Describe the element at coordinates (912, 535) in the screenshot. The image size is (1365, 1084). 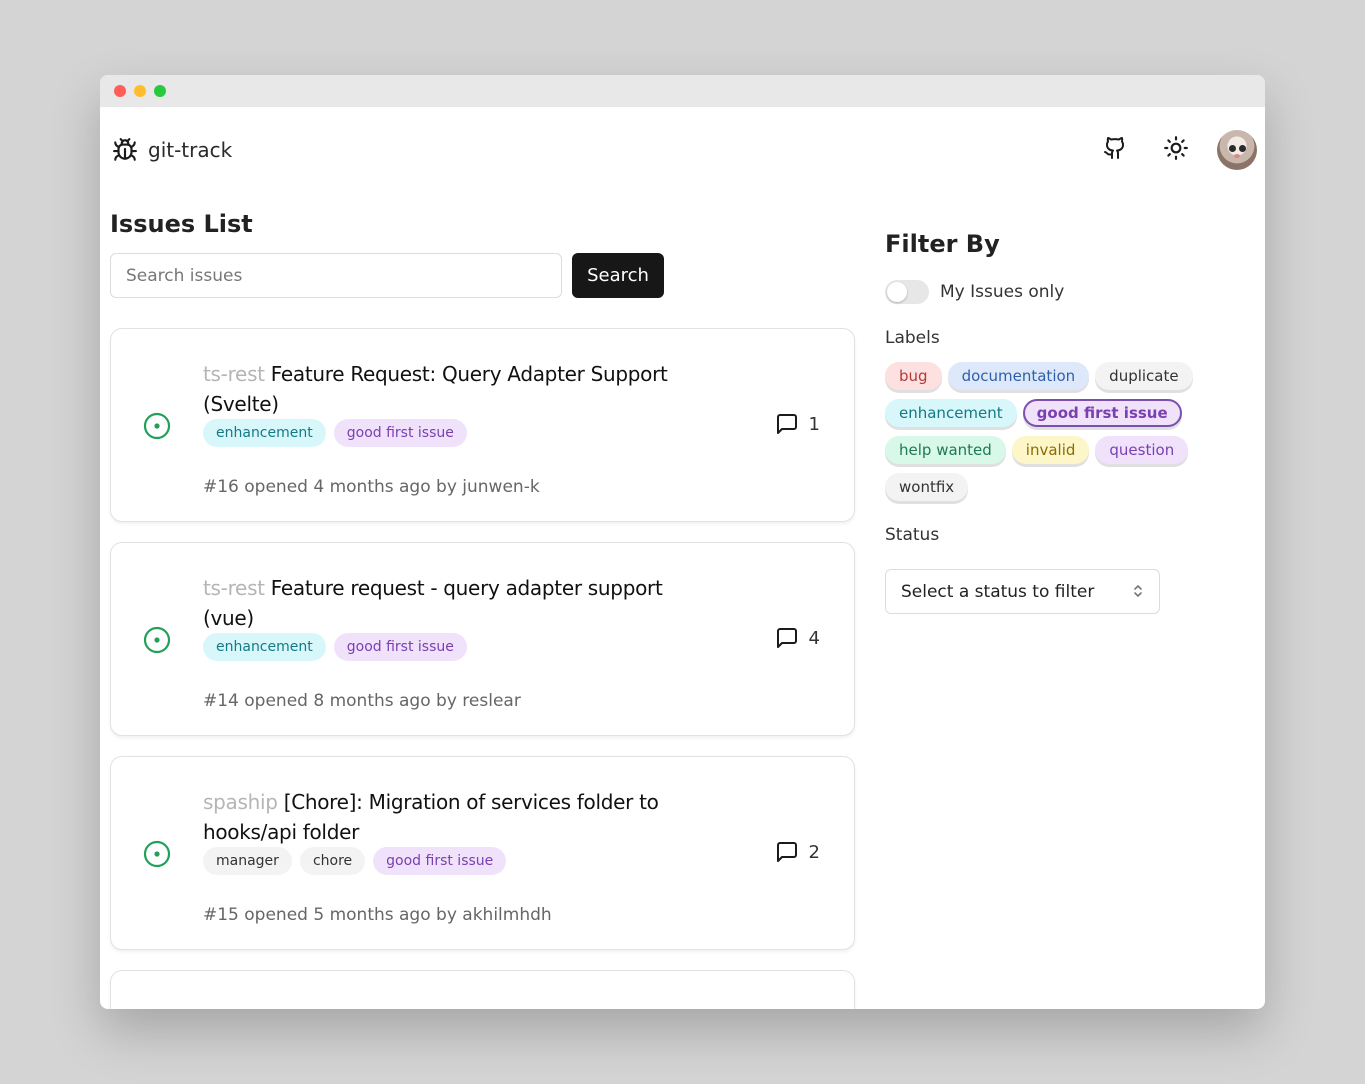
I see `status-heading: Status` at that location.